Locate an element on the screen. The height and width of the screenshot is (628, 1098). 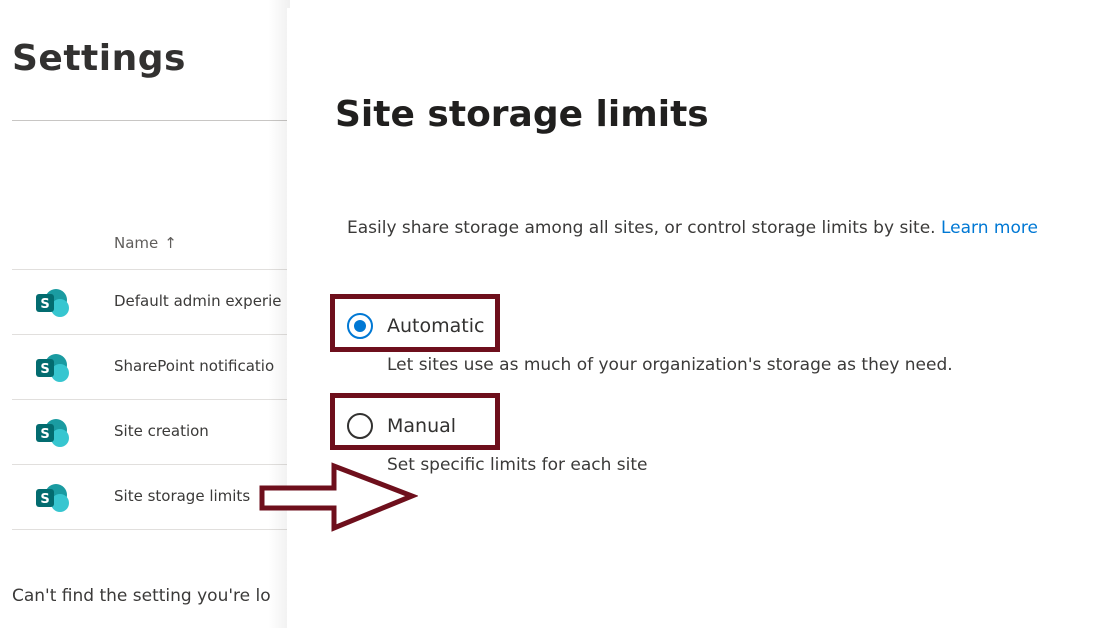
row-divider is located at coordinates (149, 529).